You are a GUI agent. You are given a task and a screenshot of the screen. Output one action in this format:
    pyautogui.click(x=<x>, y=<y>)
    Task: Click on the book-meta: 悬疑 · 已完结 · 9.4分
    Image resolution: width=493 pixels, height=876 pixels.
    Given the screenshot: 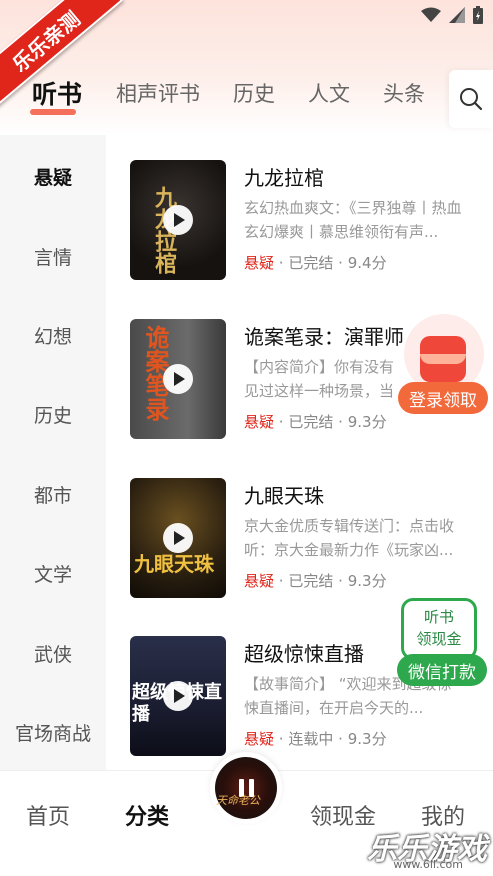 What is the action you would take?
    pyautogui.click(x=315, y=262)
    